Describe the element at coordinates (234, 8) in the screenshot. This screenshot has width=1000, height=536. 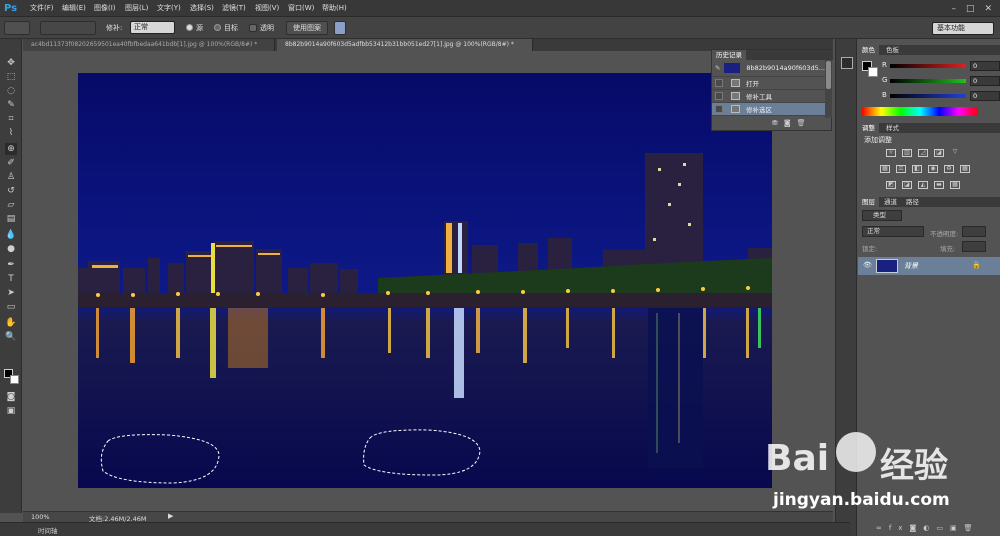
I see `menu-filter: 滤镜(T)` at that location.